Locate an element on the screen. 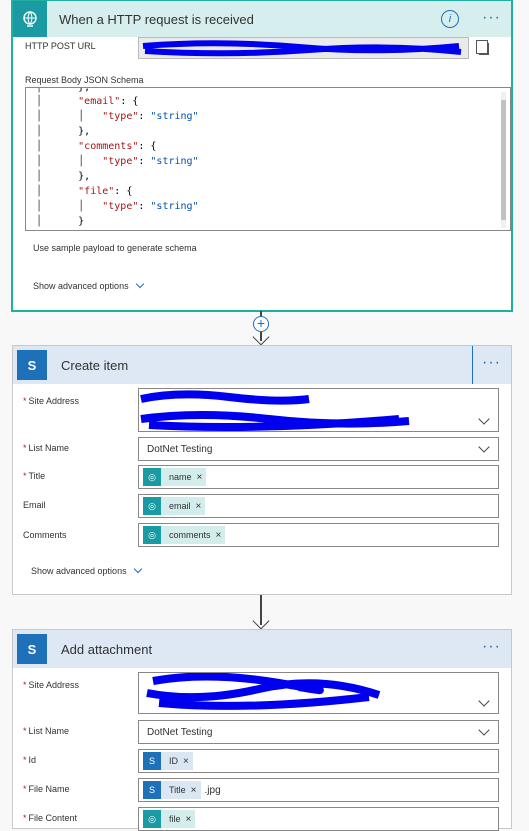 Image resolution: width=529 pixels, height=831 pixels. copy-icon is located at coordinates (482, 47).